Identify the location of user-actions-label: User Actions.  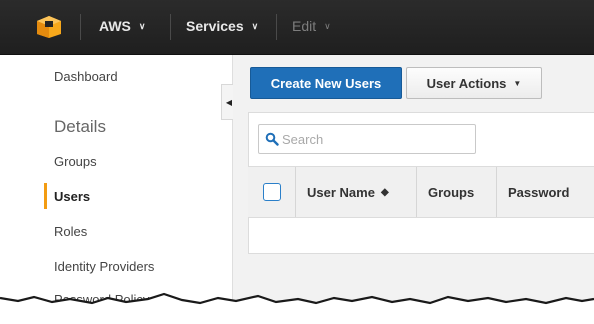
(466, 83).